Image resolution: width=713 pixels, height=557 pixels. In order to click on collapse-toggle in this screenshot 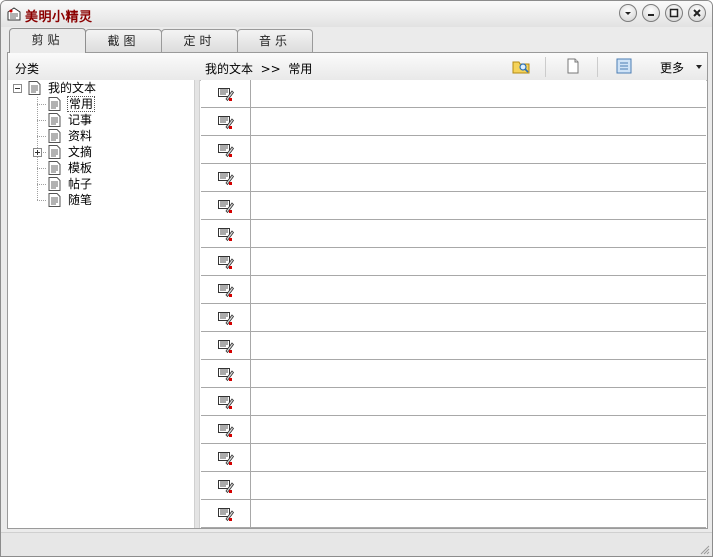, I will do `click(17, 88)`.